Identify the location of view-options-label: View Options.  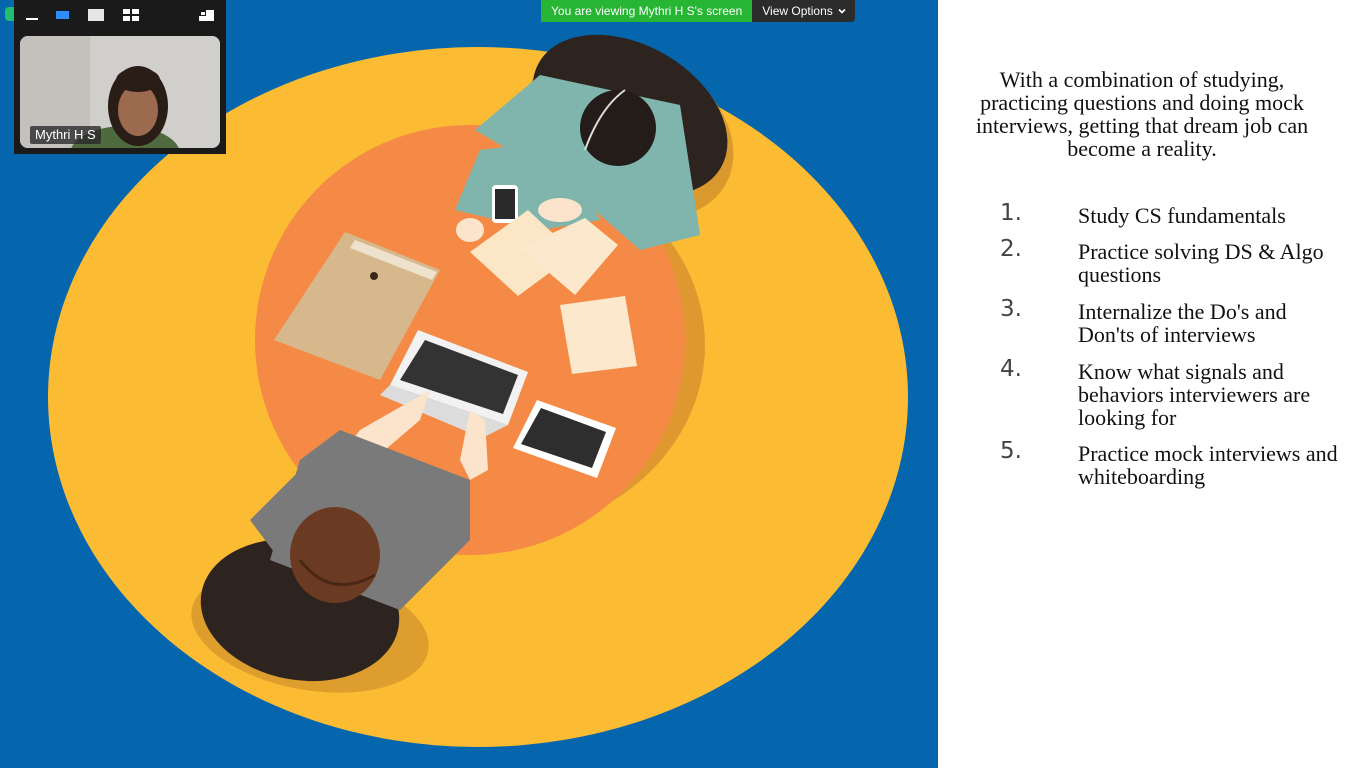
(797, 11).